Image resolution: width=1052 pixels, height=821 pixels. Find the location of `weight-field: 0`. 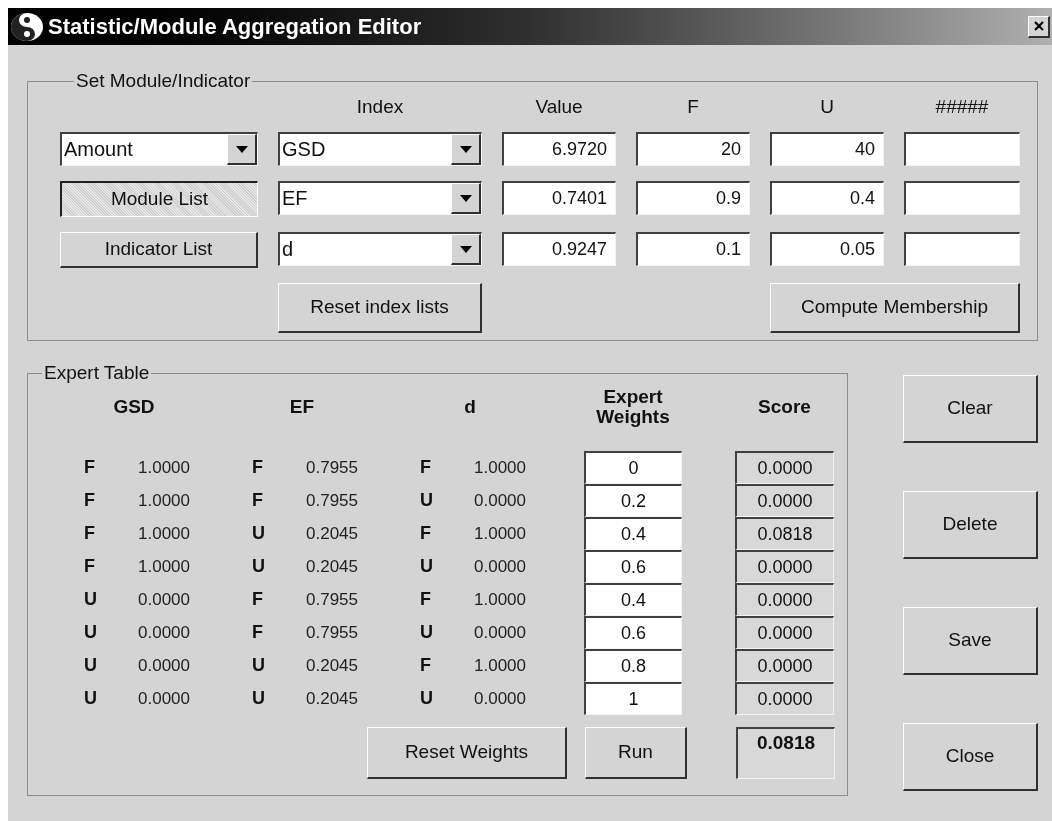

weight-field: 0 is located at coordinates (633, 467).